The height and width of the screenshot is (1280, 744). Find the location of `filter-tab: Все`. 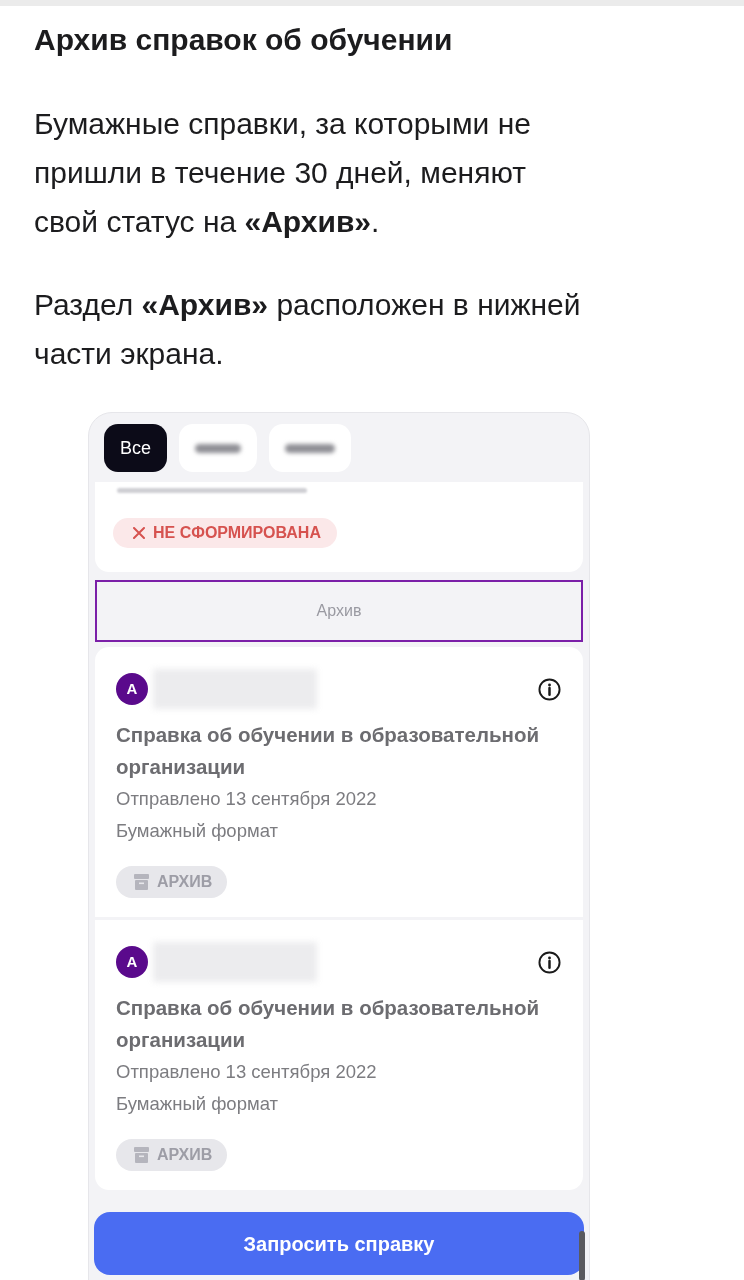

filter-tab: Все is located at coordinates (136, 448).